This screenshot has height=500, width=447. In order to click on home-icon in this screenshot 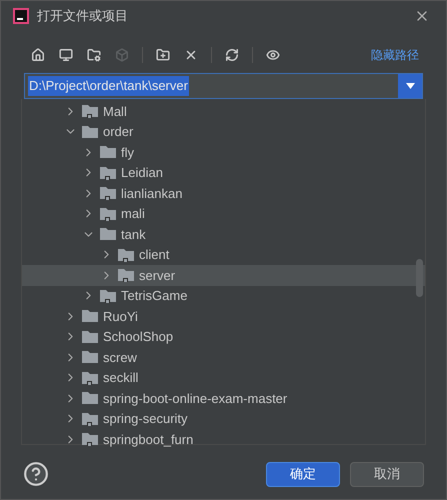, I will do `click(38, 55)`.